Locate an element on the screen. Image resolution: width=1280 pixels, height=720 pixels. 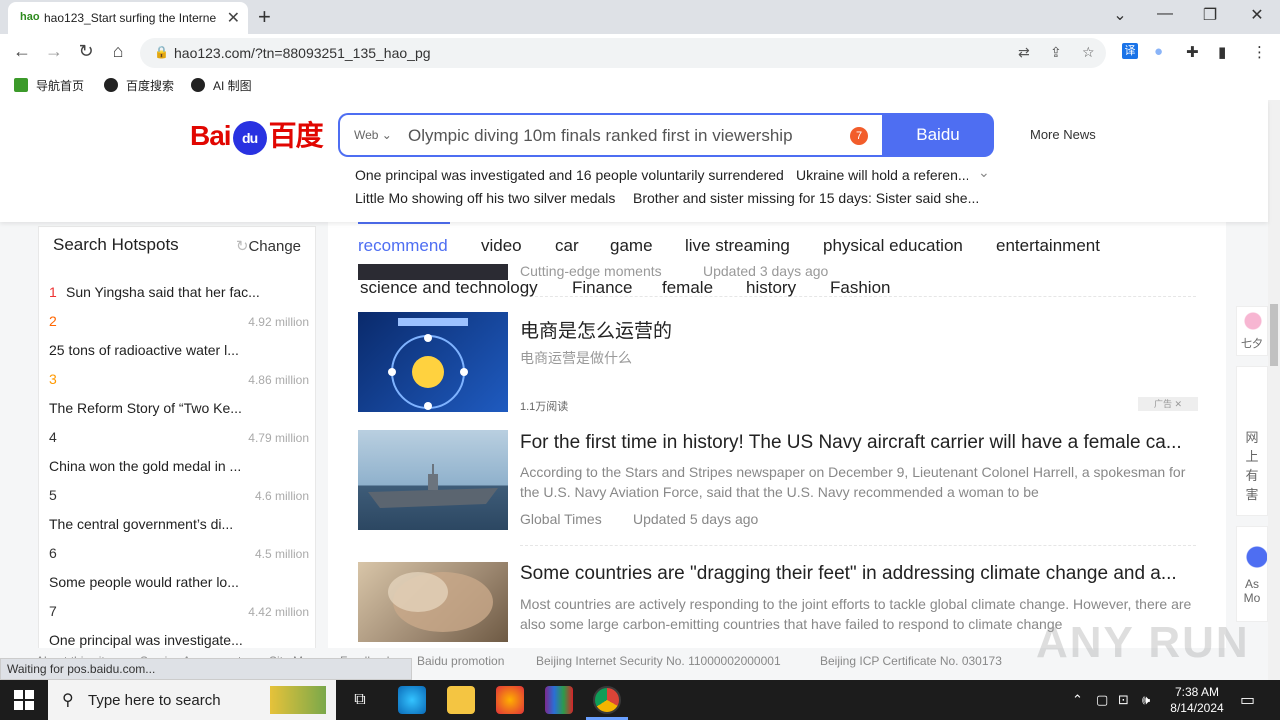
chrome-icon is located at coordinates (607, 700).